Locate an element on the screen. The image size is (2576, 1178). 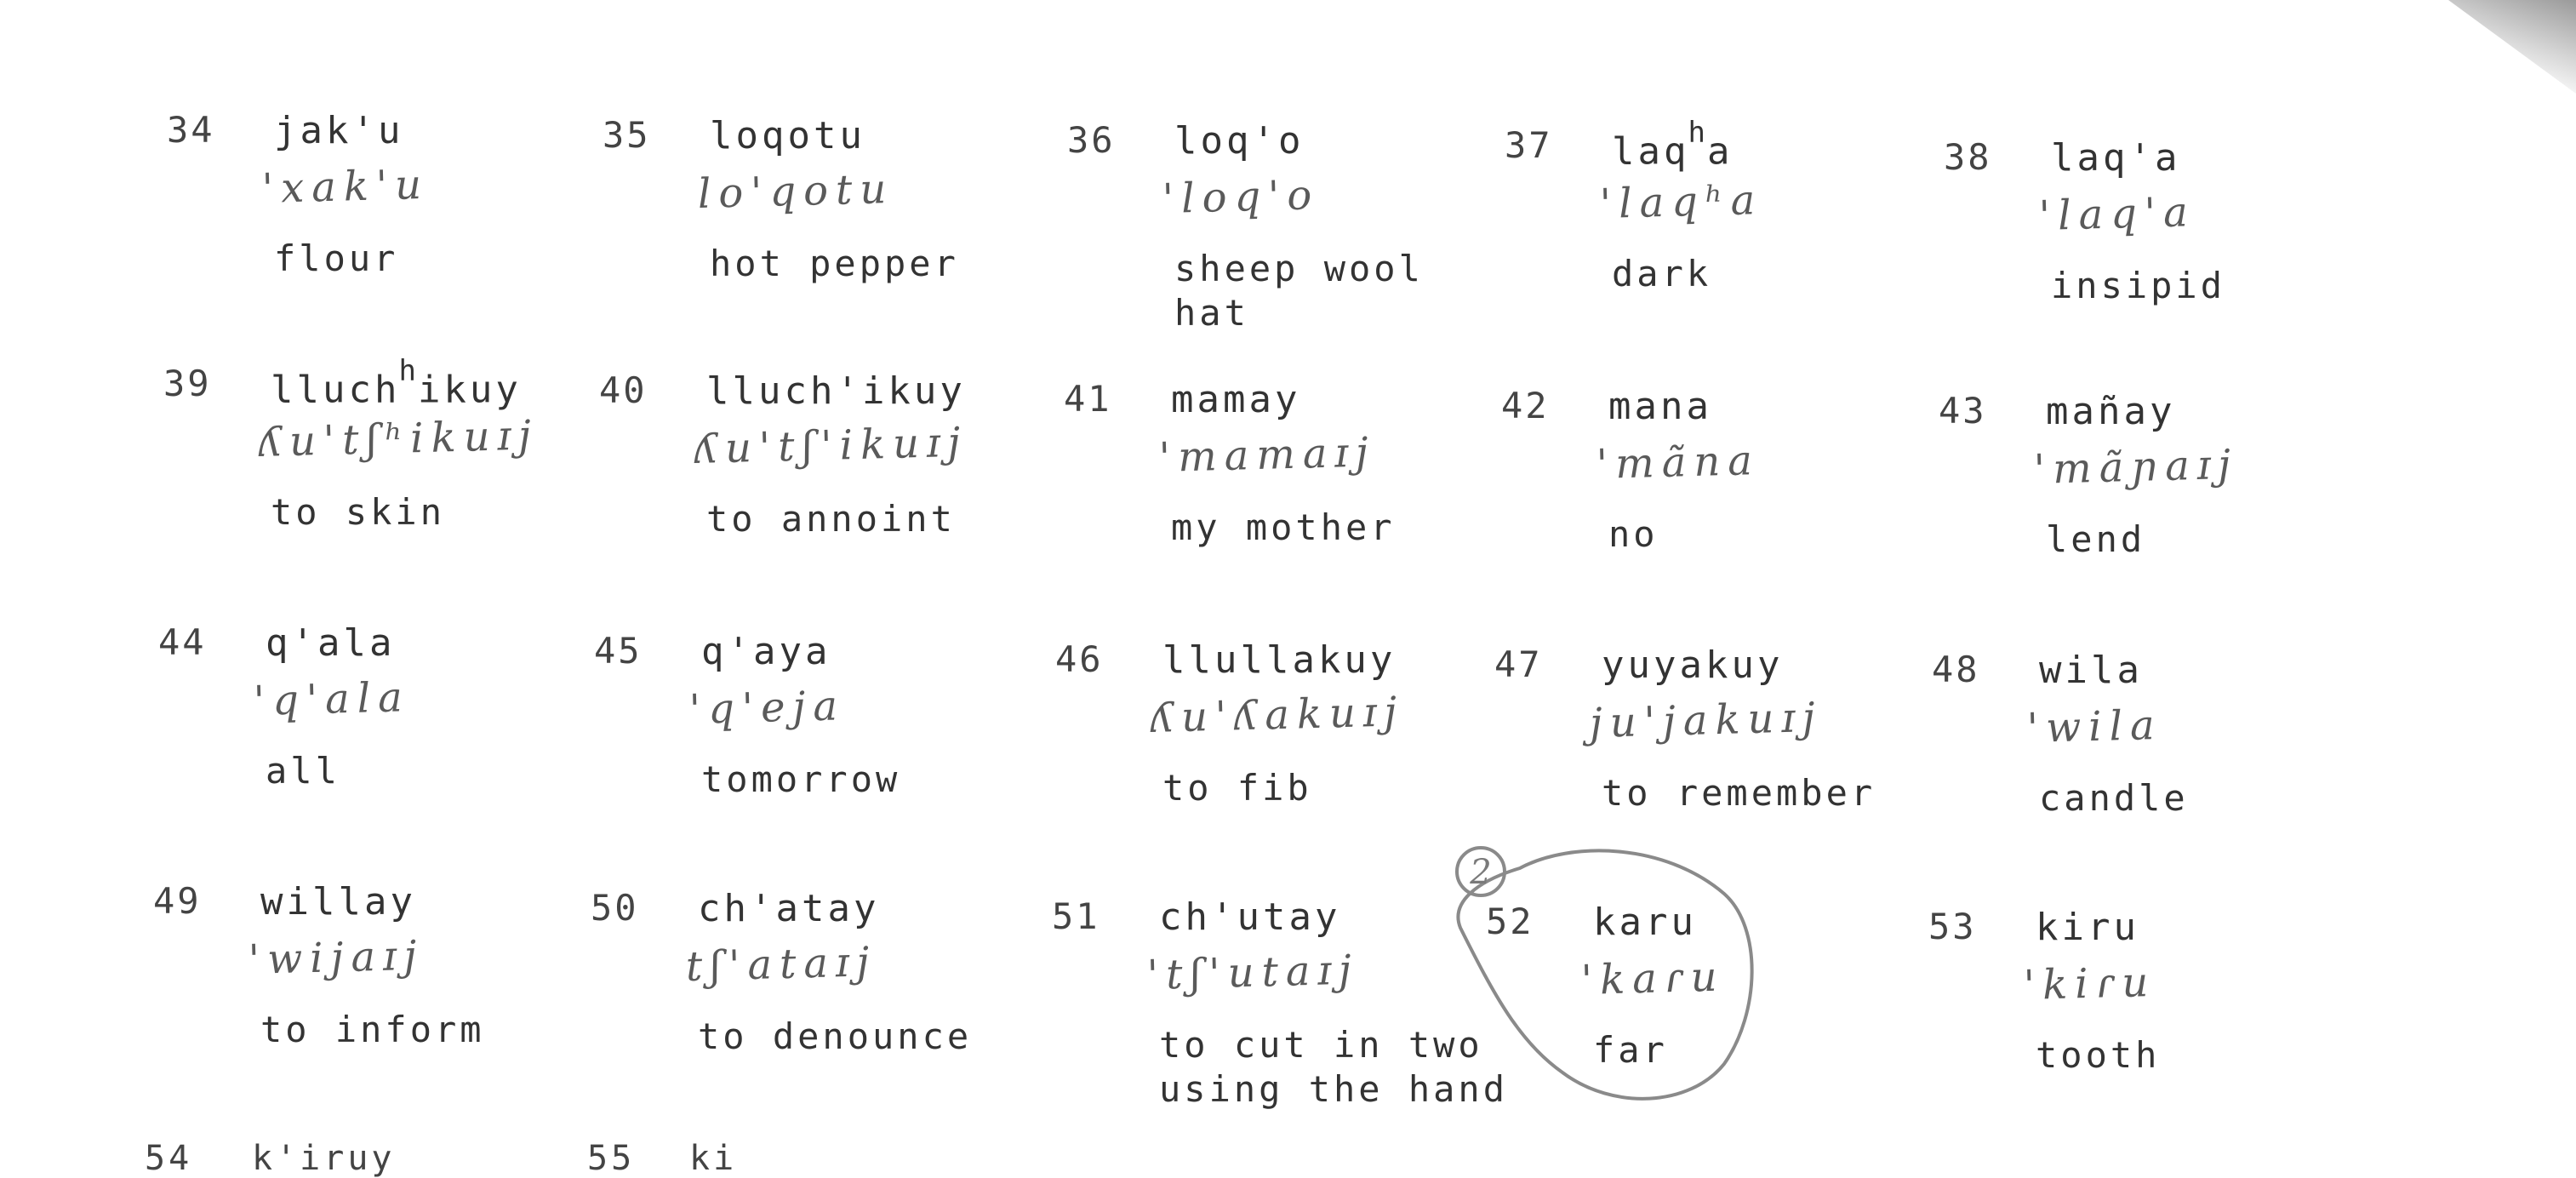
entry-gloss: lend is located at coordinates (2096, 539).